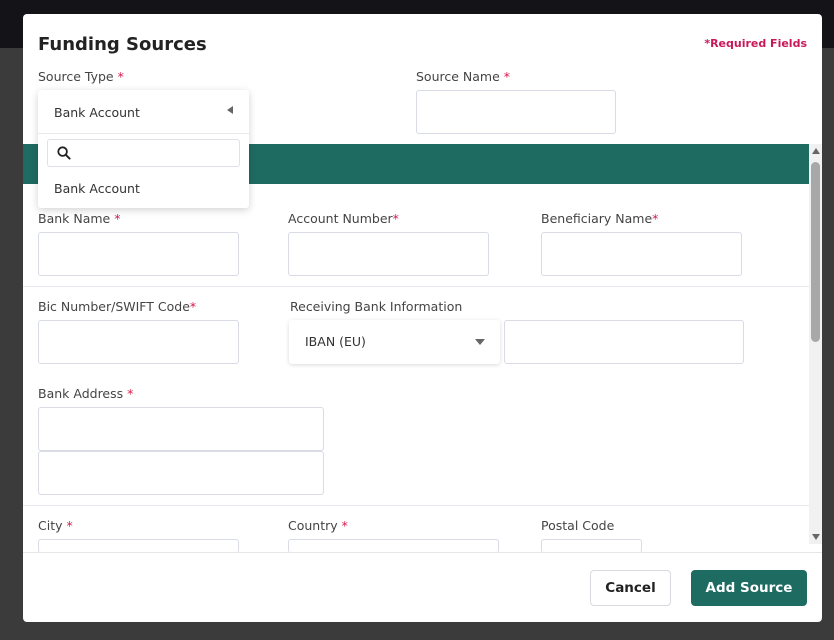  Describe the element at coordinates (143, 133) in the screenshot. I see `dropdown-divider` at that location.